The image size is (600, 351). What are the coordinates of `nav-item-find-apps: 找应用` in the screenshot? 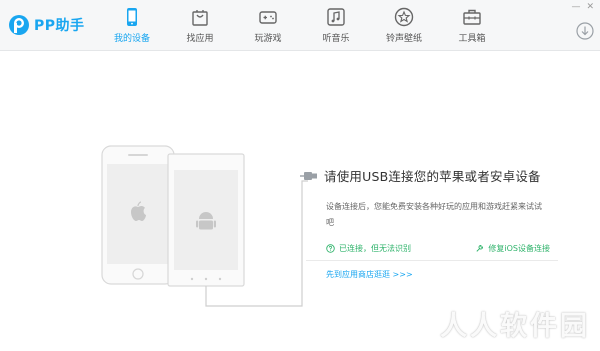 It's located at (200, 25).